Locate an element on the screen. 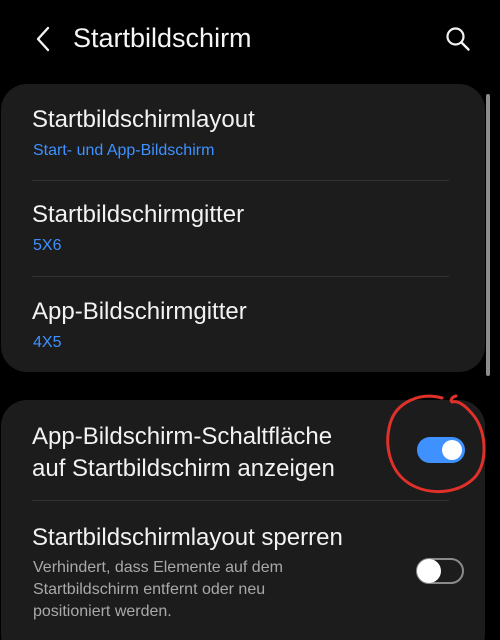 The height and width of the screenshot is (640, 500). setting-title: App-Bildschirmgitter is located at coordinates (139, 311).